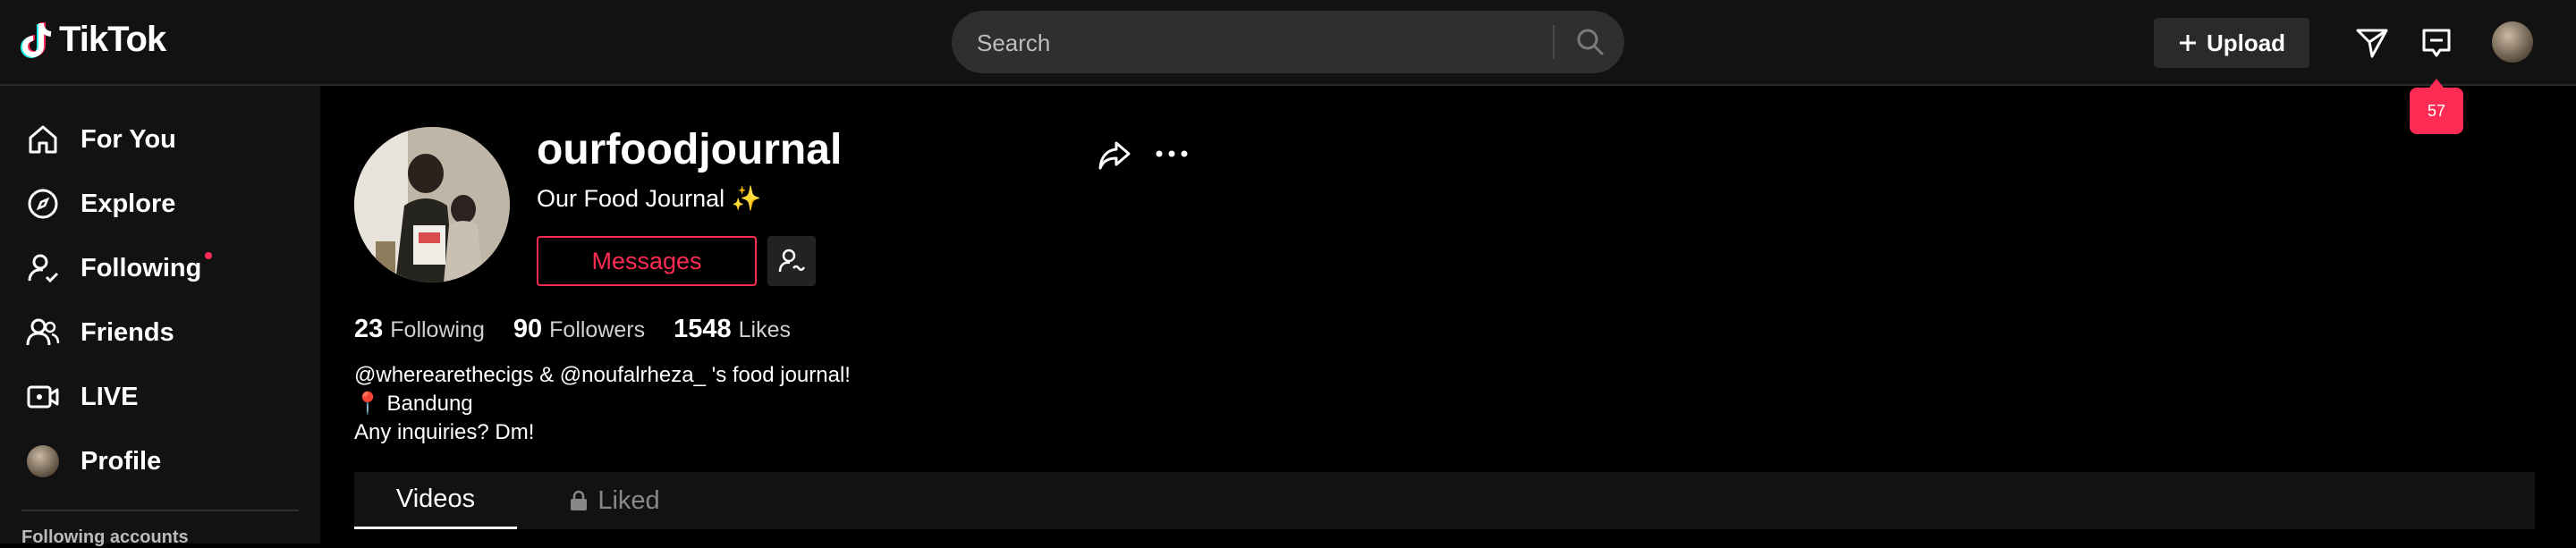 This screenshot has width=2576, height=548. I want to click on share-button, so click(1114, 158).